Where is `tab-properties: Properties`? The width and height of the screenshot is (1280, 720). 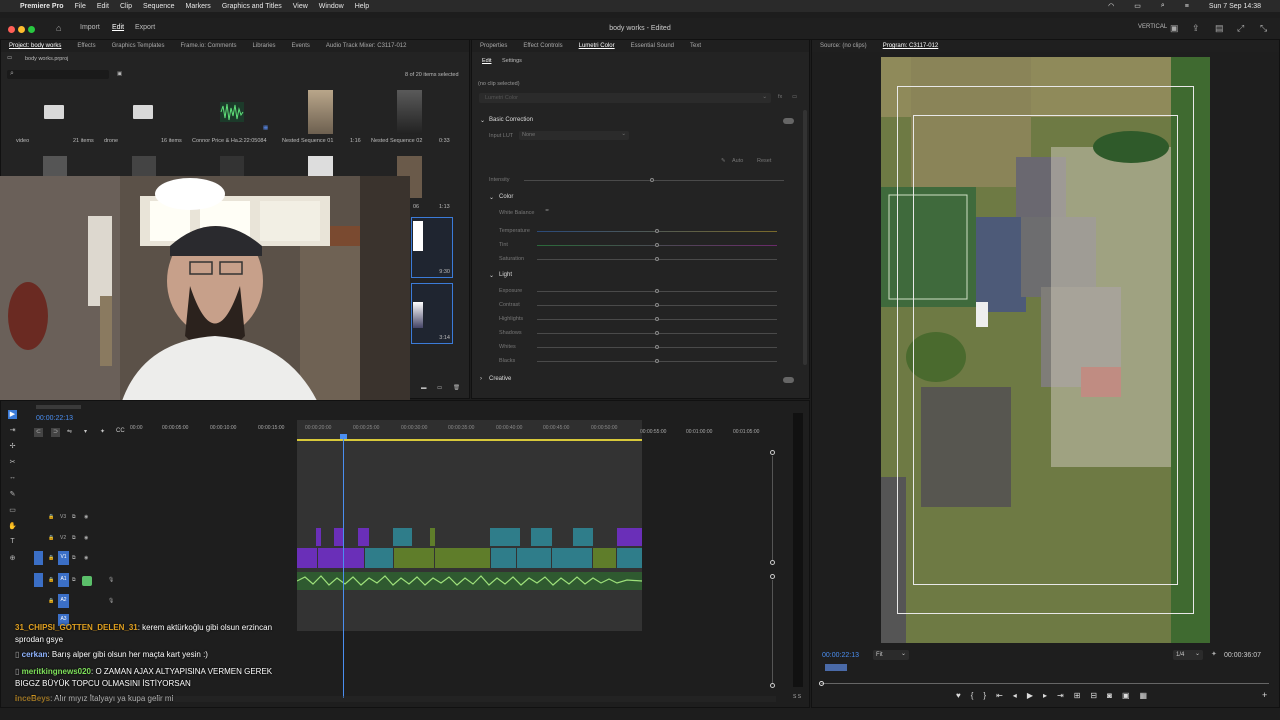 tab-properties: Properties is located at coordinates (493, 46).